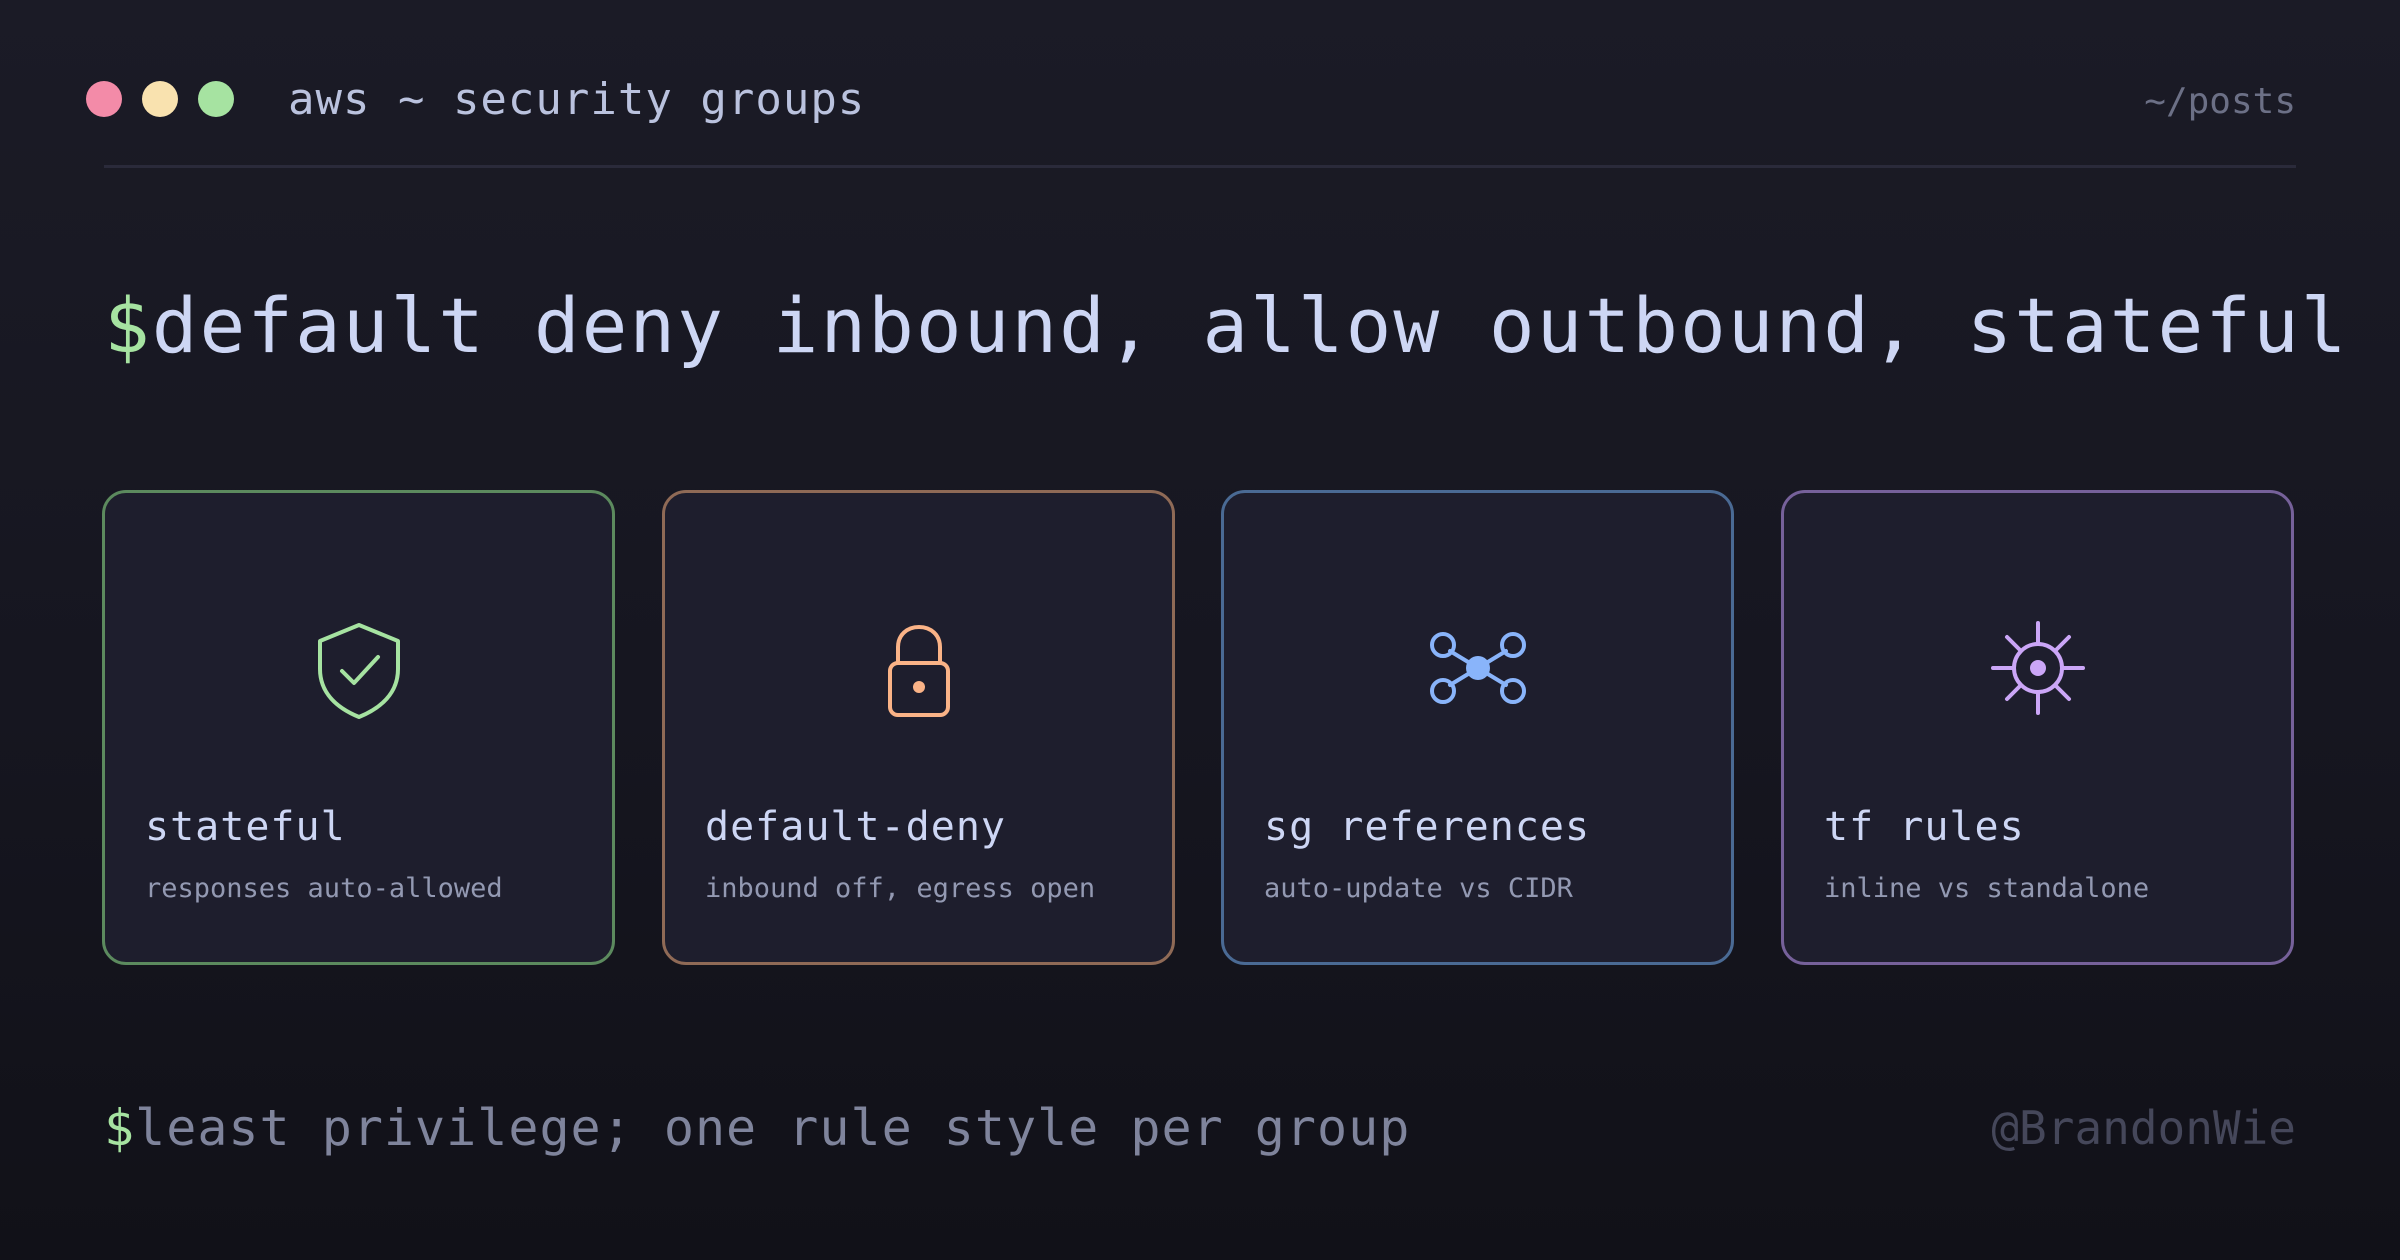 The image size is (2400, 1260). What do you see at coordinates (1924, 827) in the screenshot?
I see `card-title: tf rules` at bounding box center [1924, 827].